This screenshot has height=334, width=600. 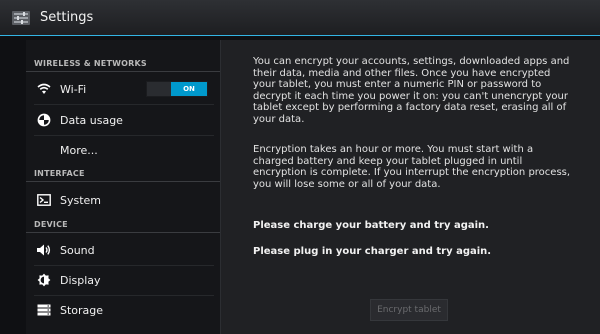 I want to click on storage-icon, so click(x=44, y=310).